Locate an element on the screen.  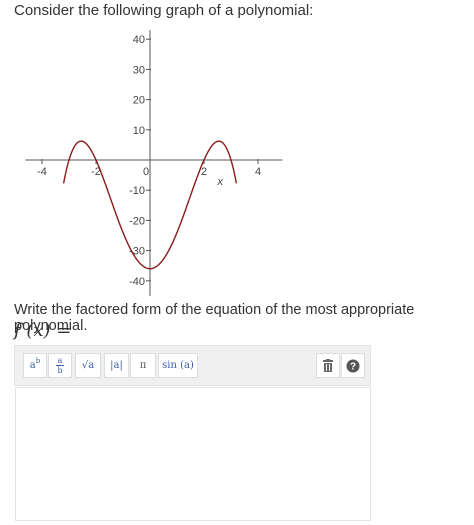
power-button: ab is located at coordinates (35, 365).